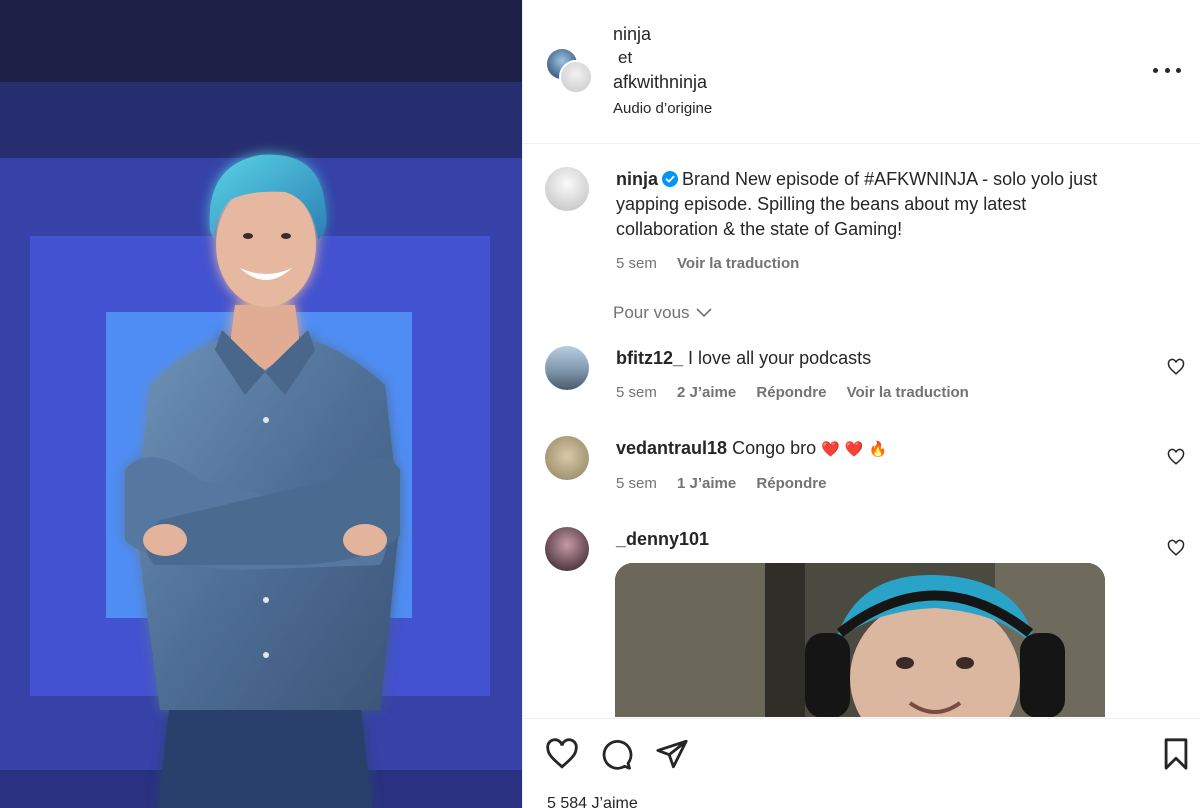  What do you see at coordinates (900, 539) in the screenshot?
I see `comment-body: _denny101` at bounding box center [900, 539].